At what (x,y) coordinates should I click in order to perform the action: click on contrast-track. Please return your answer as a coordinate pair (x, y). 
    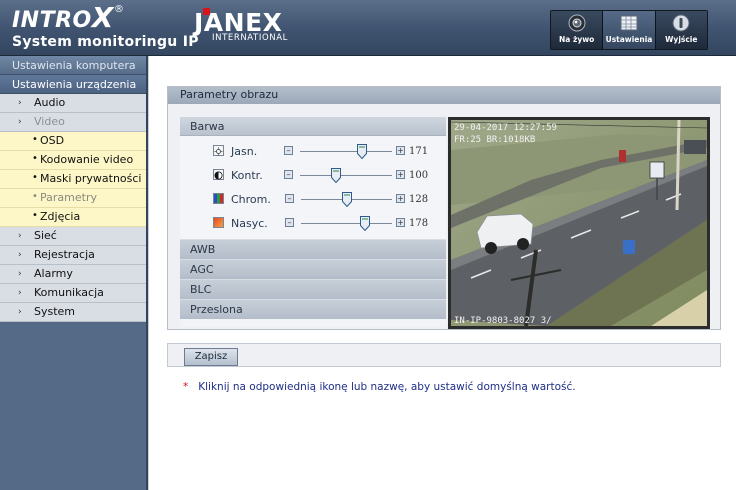
    Looking at the image, I should click on (346, 175).